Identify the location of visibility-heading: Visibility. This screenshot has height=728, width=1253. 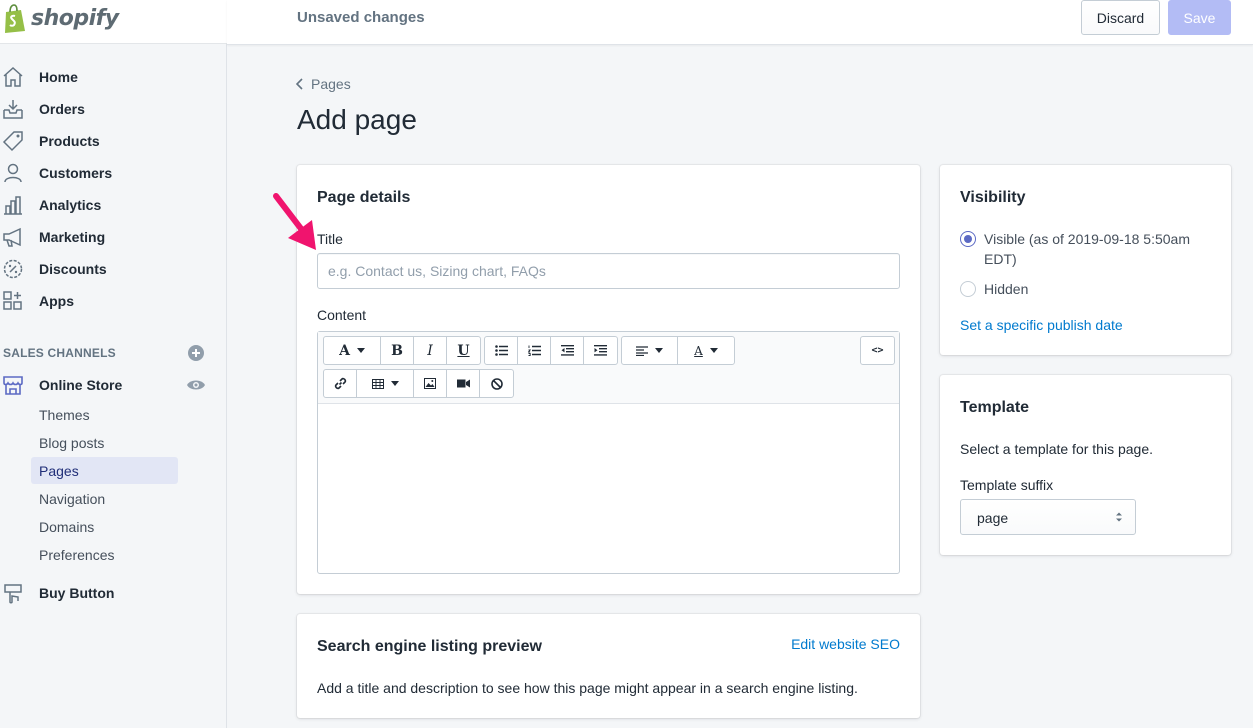
(993, 197).